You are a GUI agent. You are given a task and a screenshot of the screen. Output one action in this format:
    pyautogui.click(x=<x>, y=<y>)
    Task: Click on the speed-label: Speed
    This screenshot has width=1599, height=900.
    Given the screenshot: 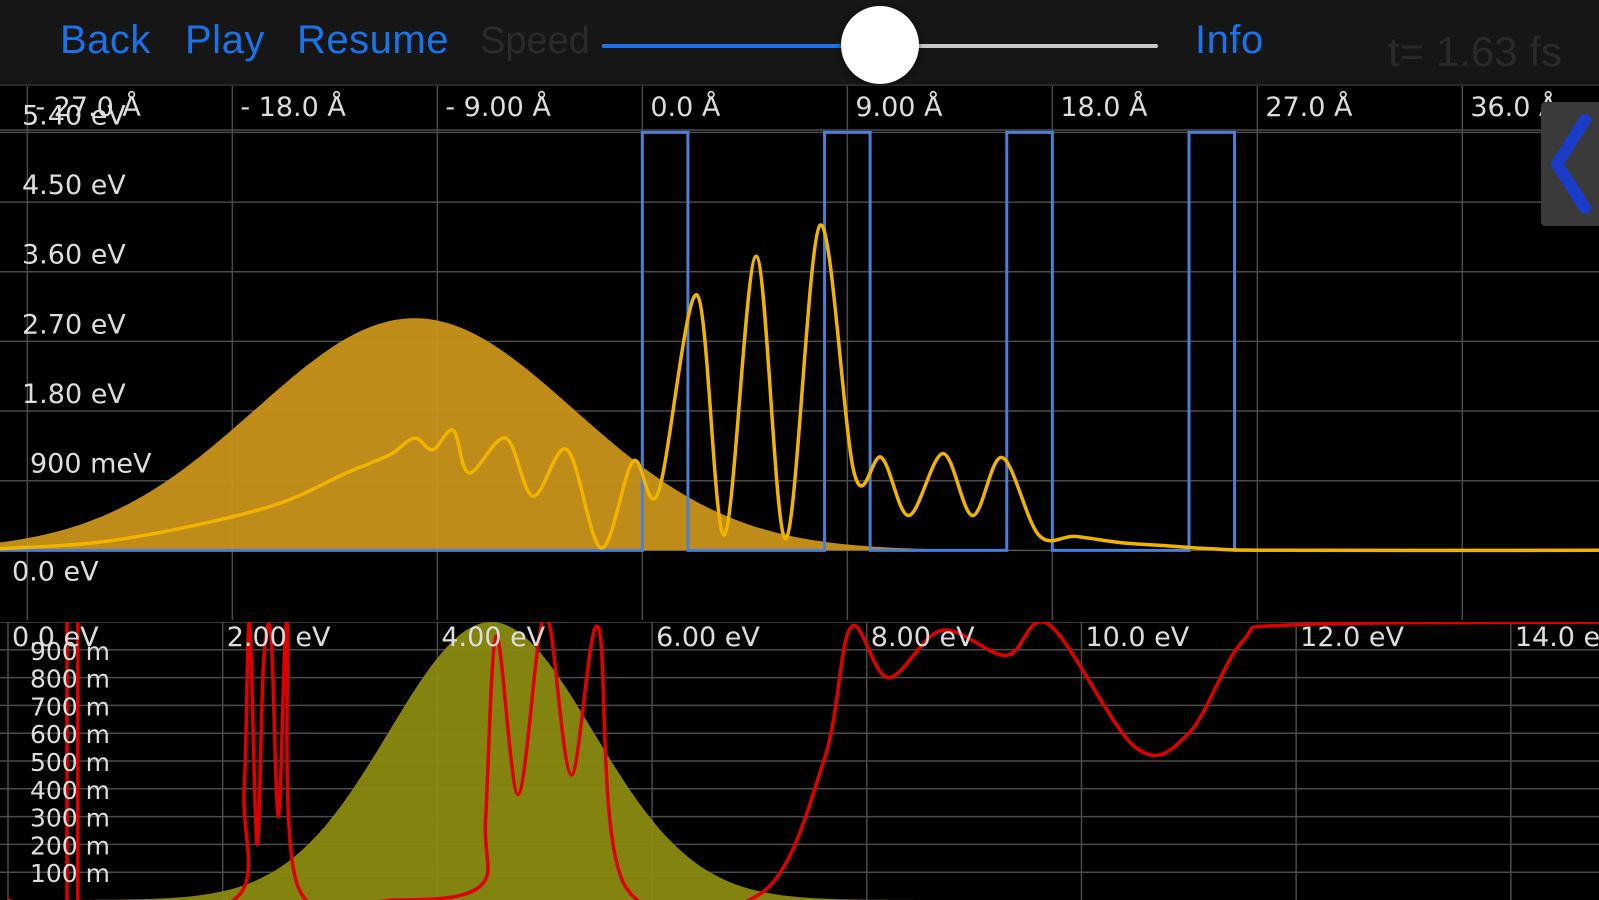 What is the action you would take?
    pyautogui.click(x=535, y=41)
    